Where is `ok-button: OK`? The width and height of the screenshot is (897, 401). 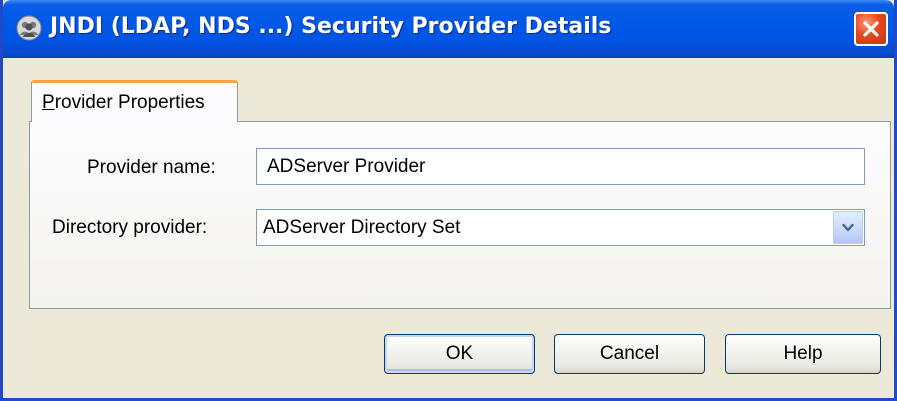 ok-button: OK is located at coordinates (459, 354).